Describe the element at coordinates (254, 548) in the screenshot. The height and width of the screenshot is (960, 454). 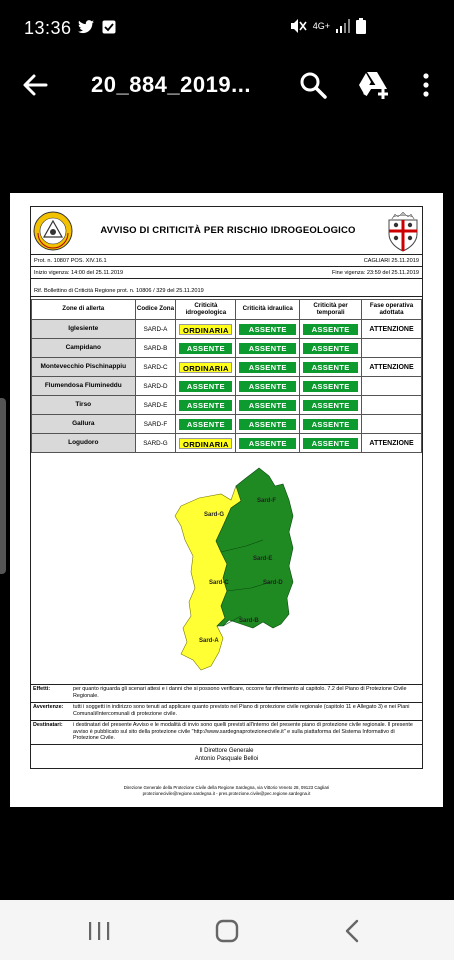
I see `map-zone-green` at that location.